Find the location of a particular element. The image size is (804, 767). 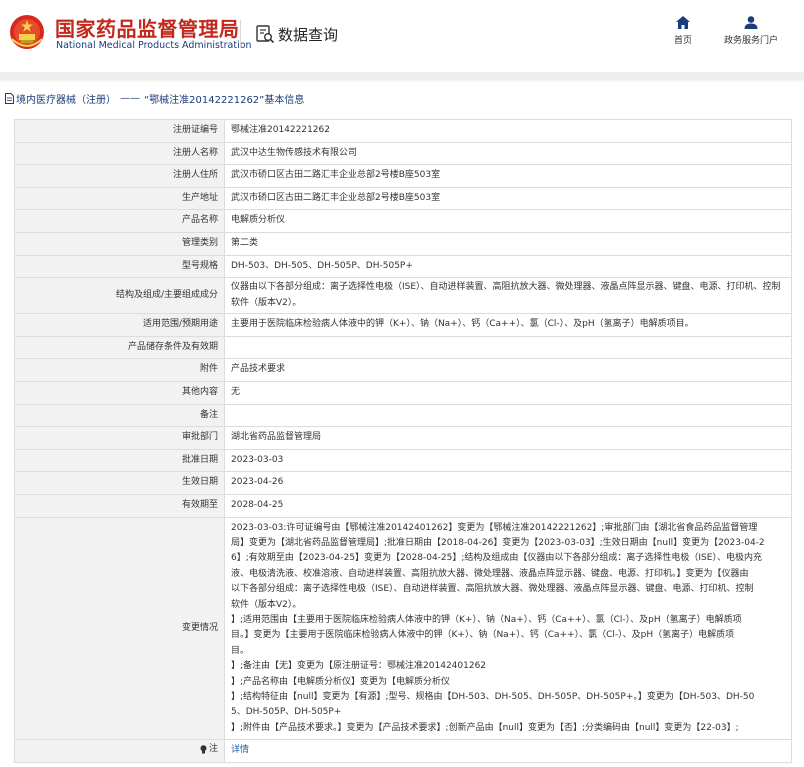

row-value: DH-503、DH-505、DH-505P、DH-505P+ is located at coordinates (508, 266).